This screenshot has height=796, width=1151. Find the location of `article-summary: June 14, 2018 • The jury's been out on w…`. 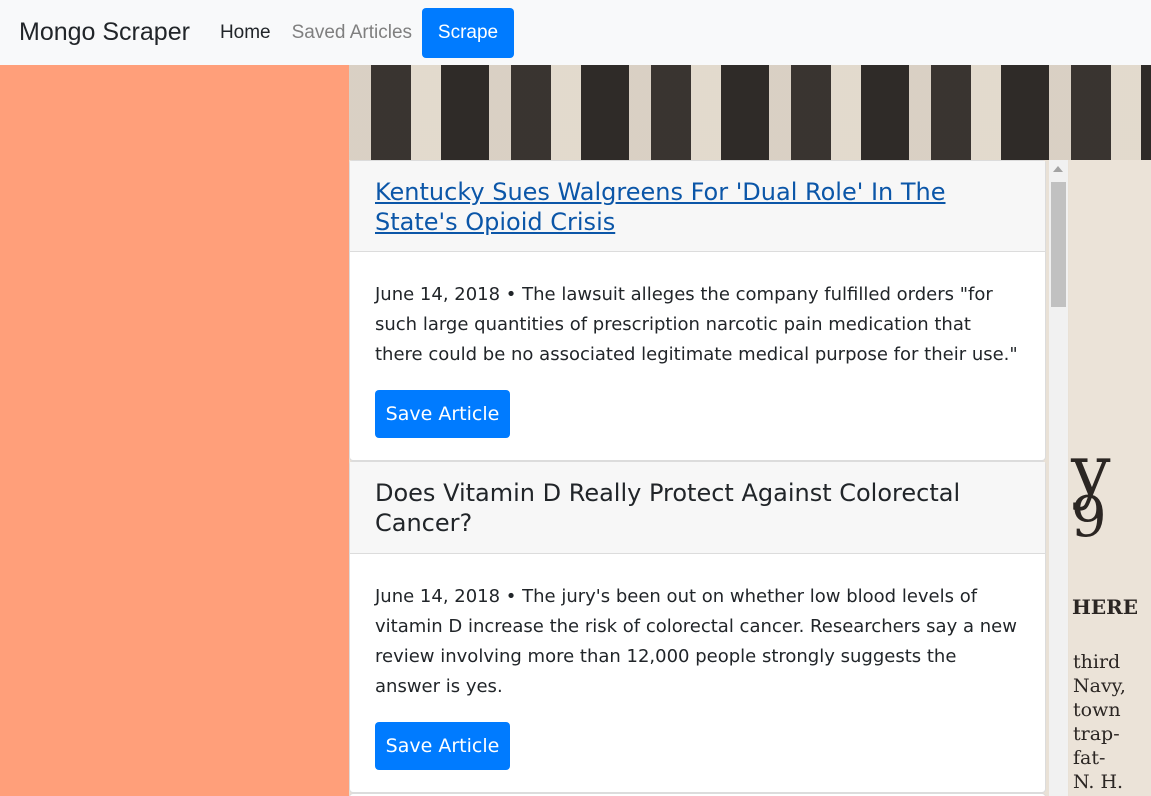

article-summary: June 14, 2018 • The jury's been out on w… is located at coordinates (696, 641).